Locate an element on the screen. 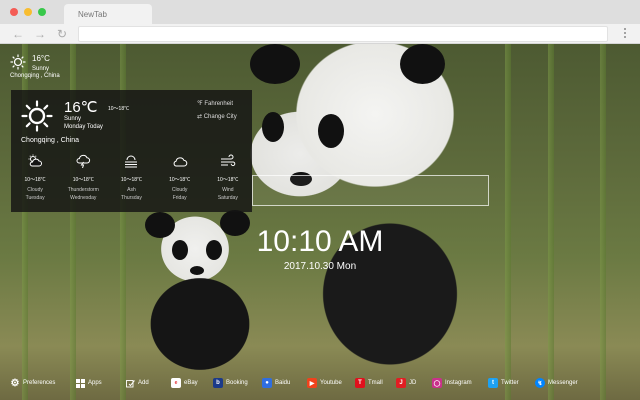 The image size is (640, 400). shortcut-instagram: ◯ Instagram is located at coordinates (452, 383).